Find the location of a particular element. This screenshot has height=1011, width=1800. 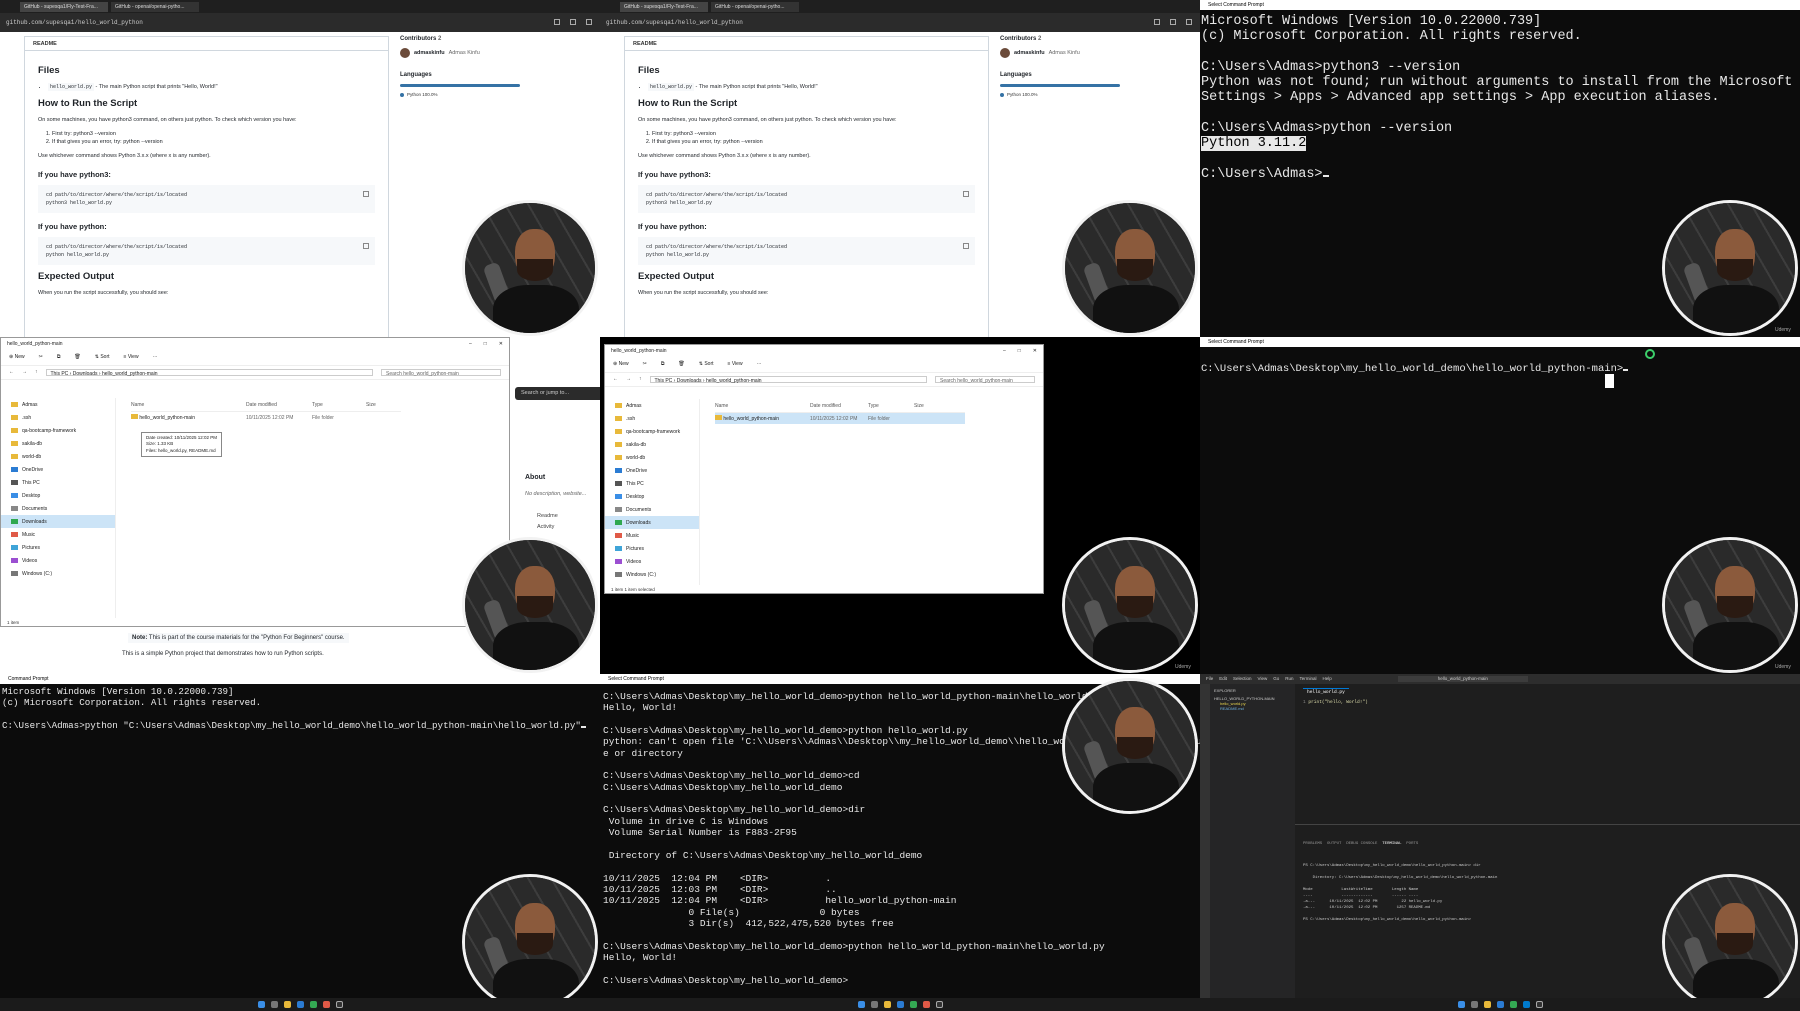

more-icon: ··· is located at coordinates (759, 364).